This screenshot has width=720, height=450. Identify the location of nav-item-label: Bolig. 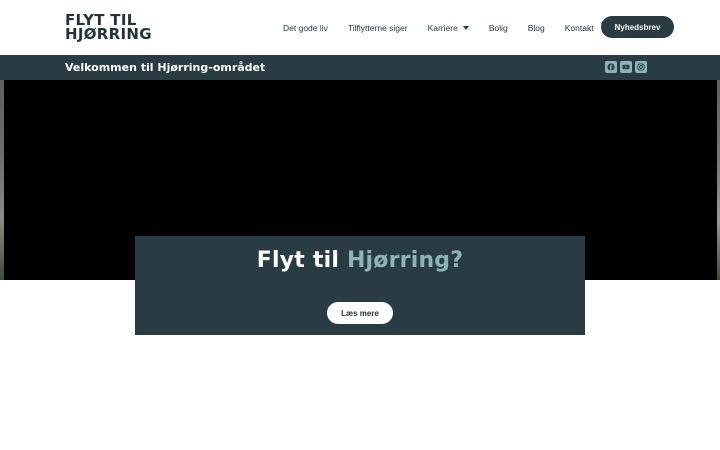
(498, 27).